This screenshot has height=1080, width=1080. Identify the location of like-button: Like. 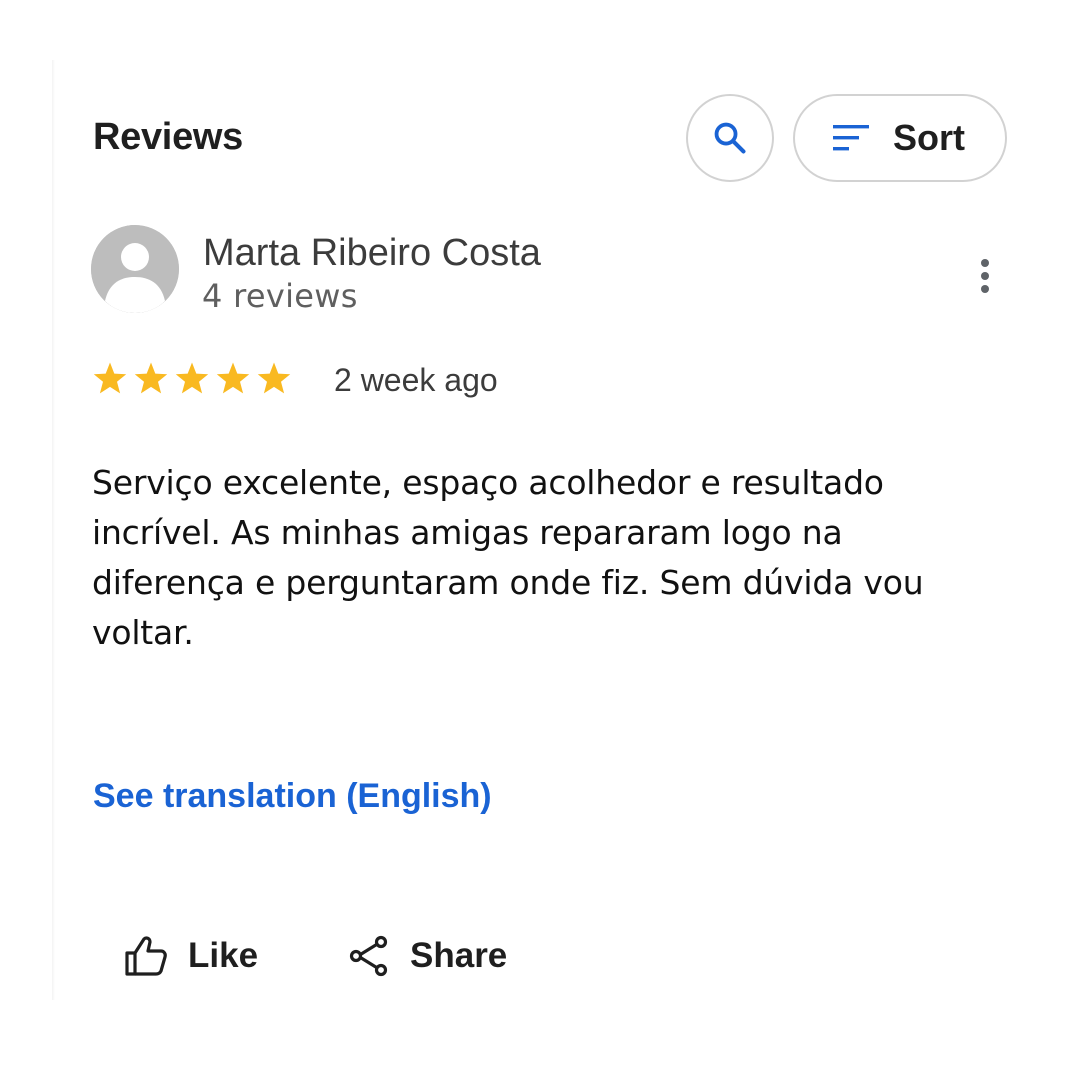
(191, 956).